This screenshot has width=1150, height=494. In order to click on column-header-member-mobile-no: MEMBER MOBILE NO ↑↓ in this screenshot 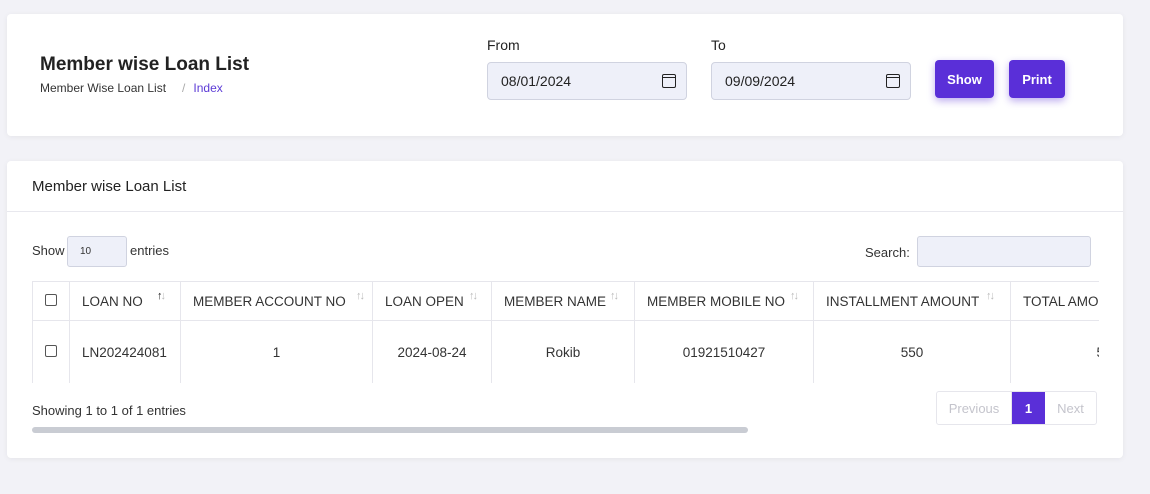, I will do `click(724, 301)`.